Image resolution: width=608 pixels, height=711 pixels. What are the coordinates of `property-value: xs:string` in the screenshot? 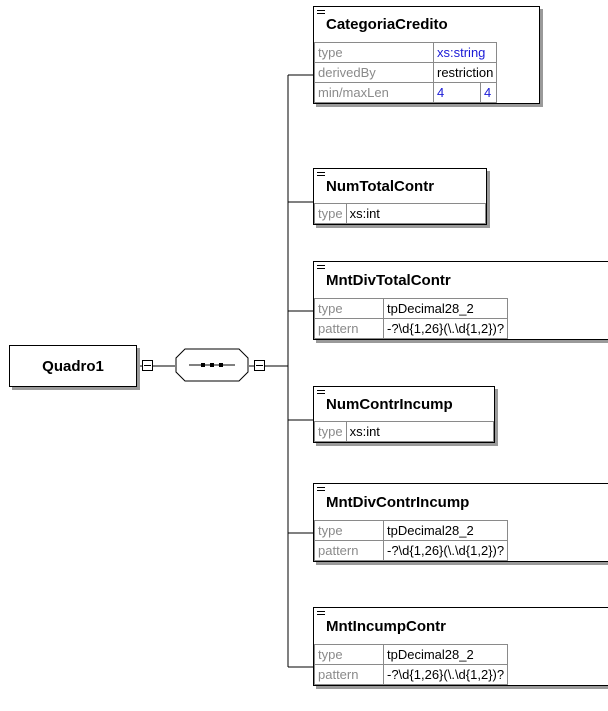 It's located at (465, 52).